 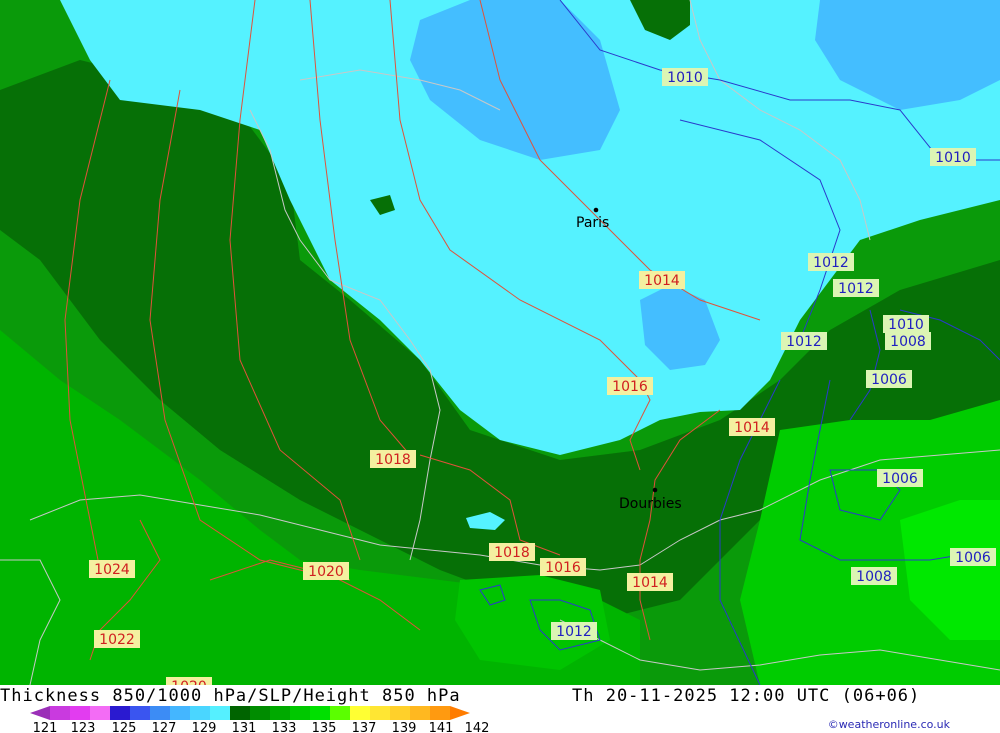 I want to click on legend-tick-label: 135, so click(x=324, y=727).